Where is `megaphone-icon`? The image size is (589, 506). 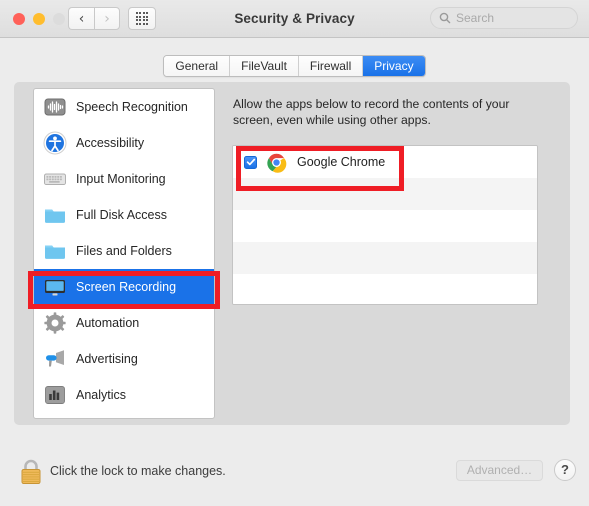 megaphone-icon is located at coordinates (55, 359).